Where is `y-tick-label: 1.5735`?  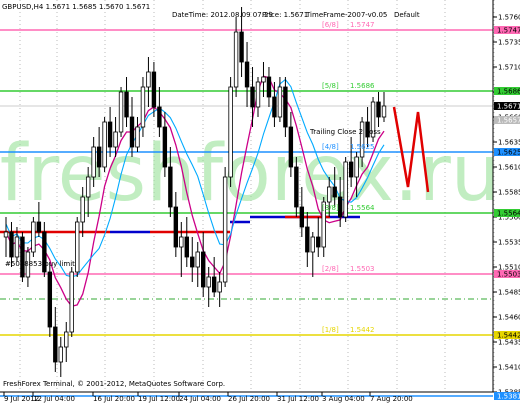 y-tick-label: 1.5735 is located at coordinates (509, 43).